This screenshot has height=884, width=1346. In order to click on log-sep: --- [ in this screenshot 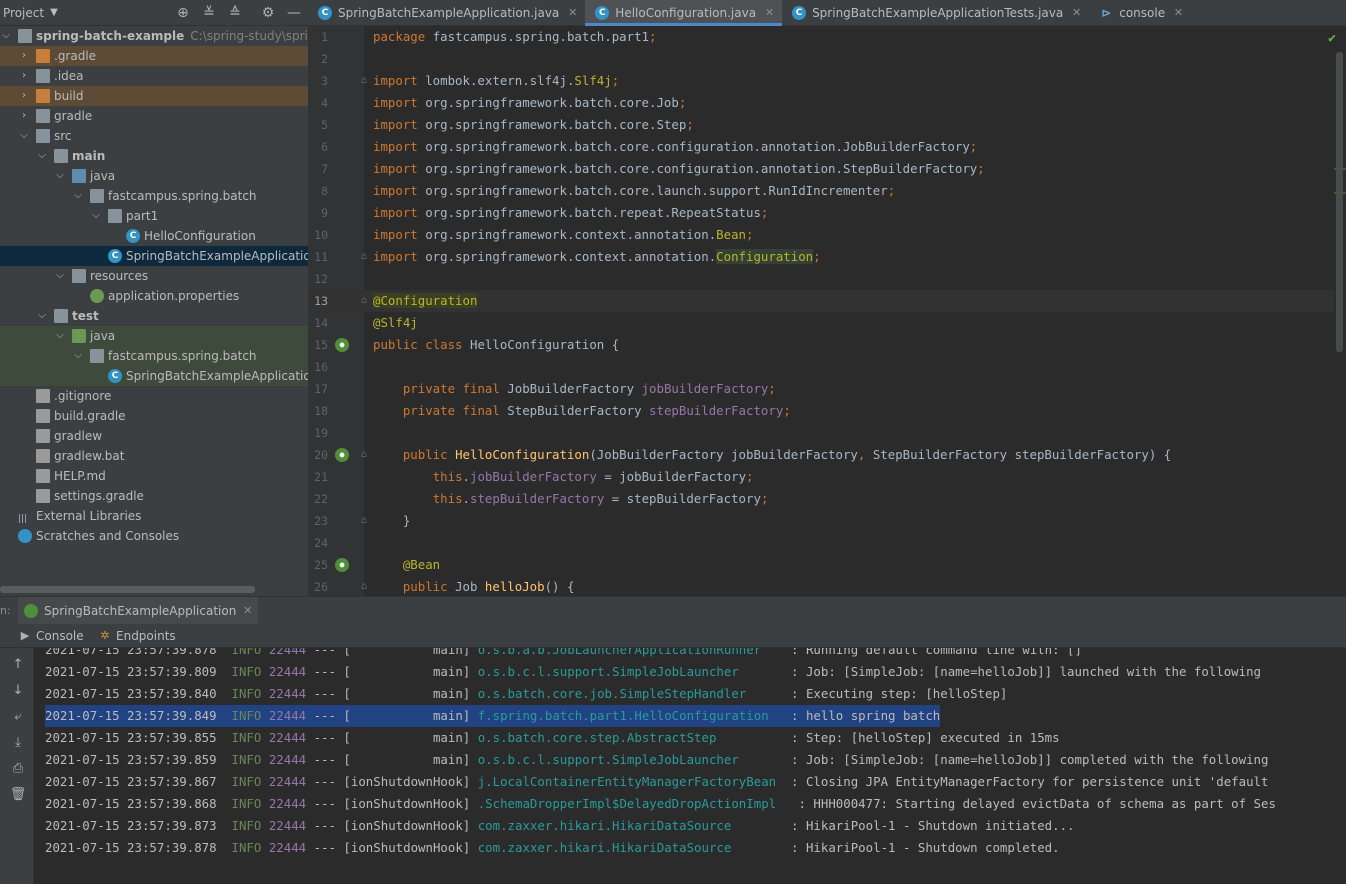, I will do `click(328, 825)`.